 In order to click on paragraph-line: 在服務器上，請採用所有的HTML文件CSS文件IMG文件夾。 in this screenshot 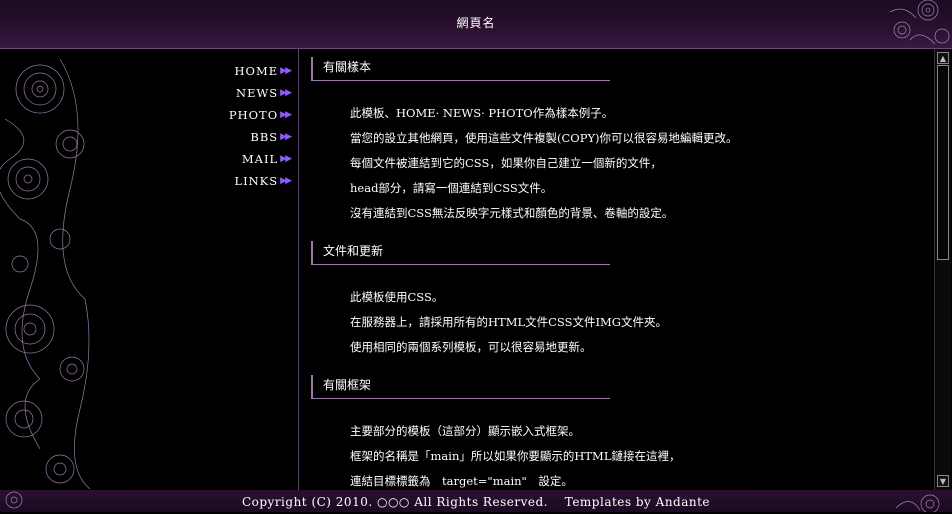, I will do `click(508, 322)`.